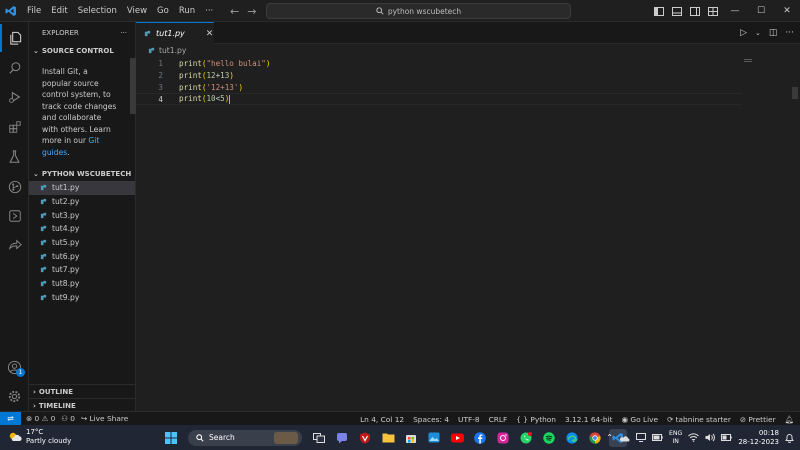 Image resolution: width=800 pixels, height=450 pixels. Describe the element at coordinates (773, 33) in the screenshot. I see `split-editor-icon: ◫` at that location.